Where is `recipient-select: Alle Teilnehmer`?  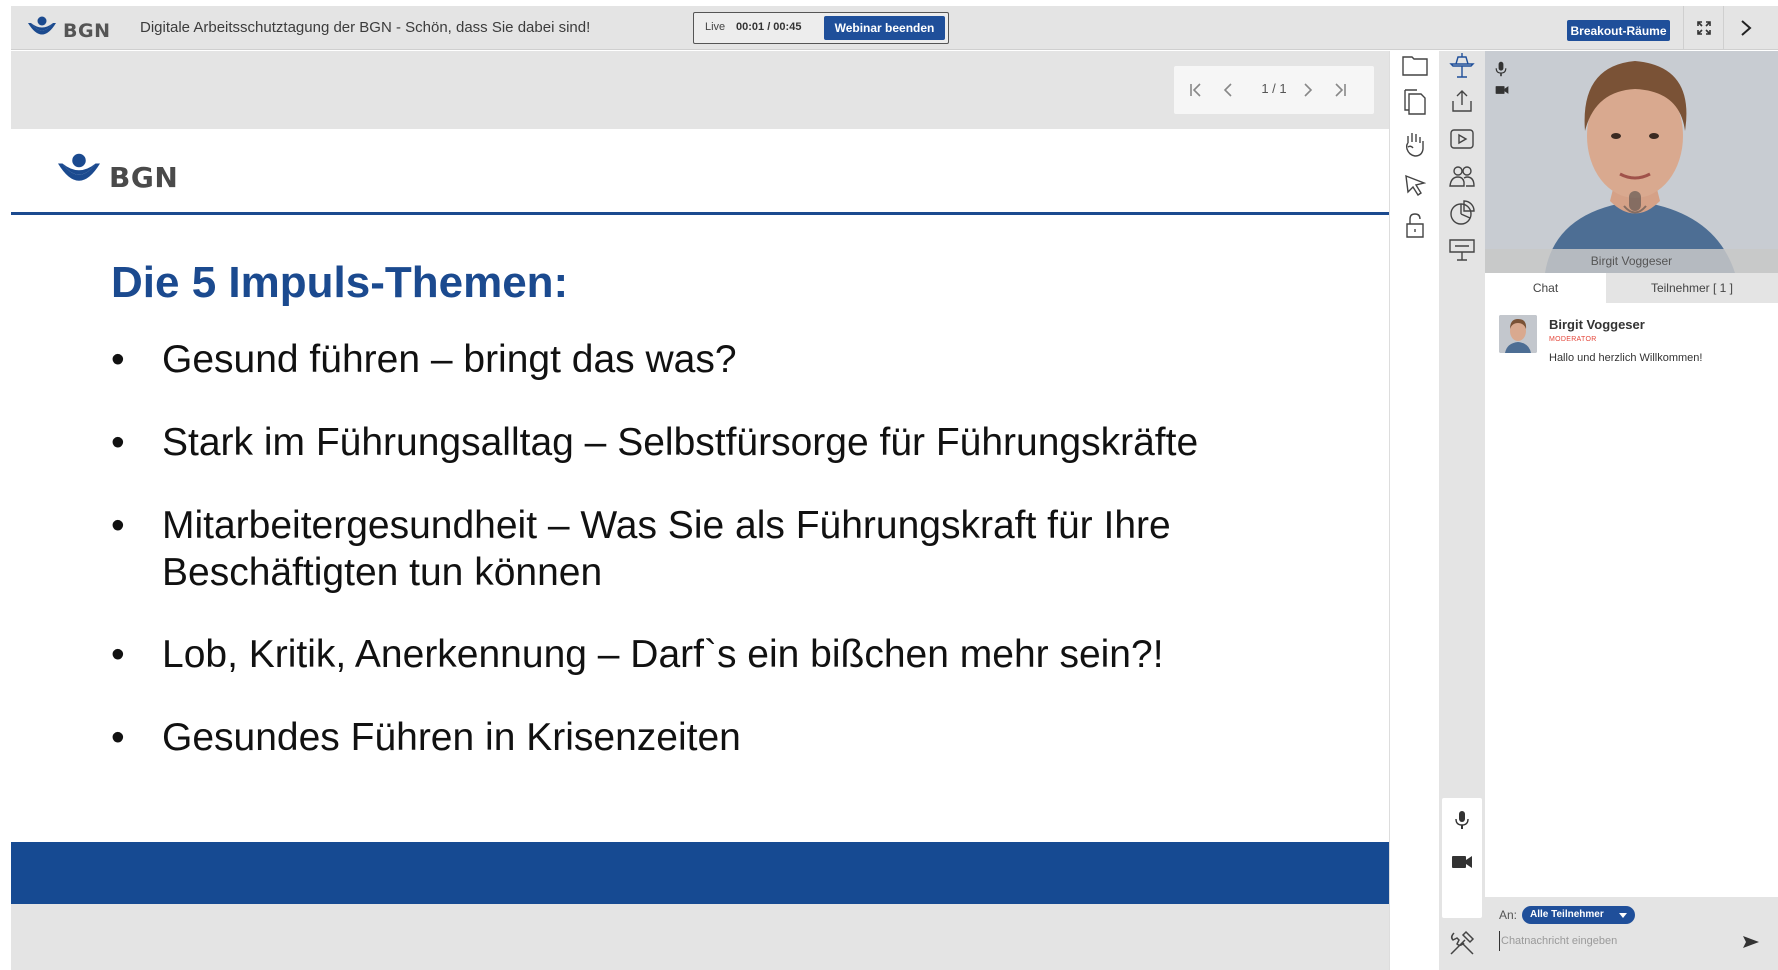 recipient-select: Alle Teilnehmer is located at coordinates (1578, 915).